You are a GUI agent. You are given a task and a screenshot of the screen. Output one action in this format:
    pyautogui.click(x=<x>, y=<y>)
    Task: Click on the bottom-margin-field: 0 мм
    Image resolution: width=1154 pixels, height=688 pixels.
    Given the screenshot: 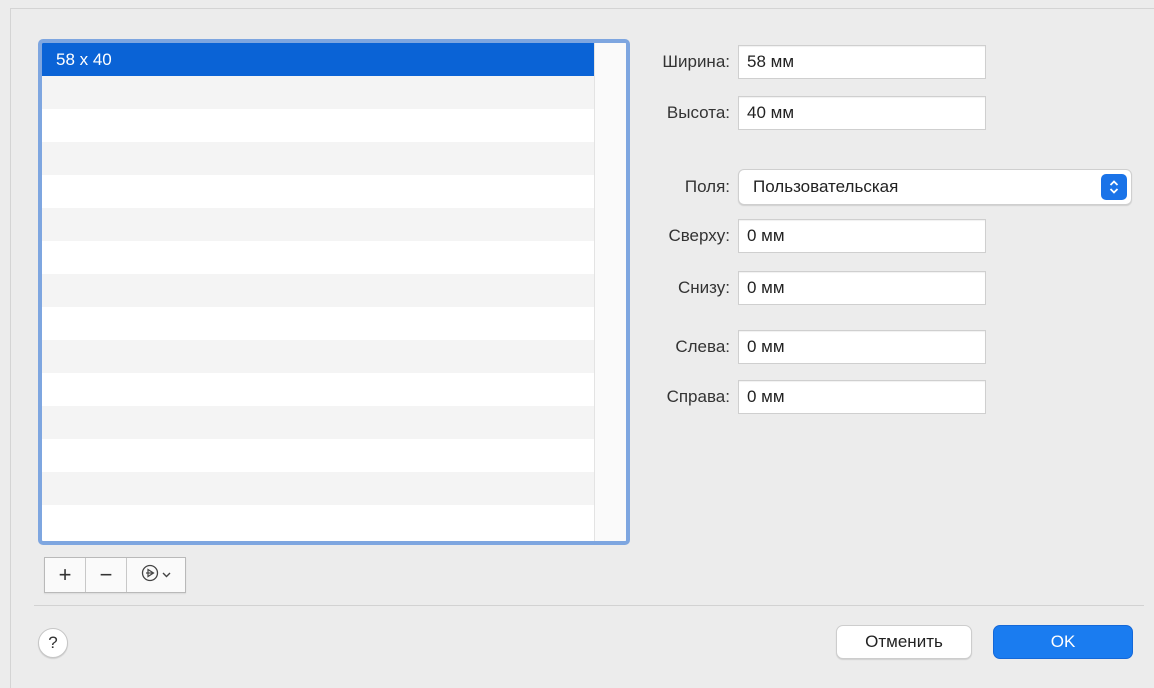 What is the action you would take?
    pyautogui.click(x=862, y=288)
    